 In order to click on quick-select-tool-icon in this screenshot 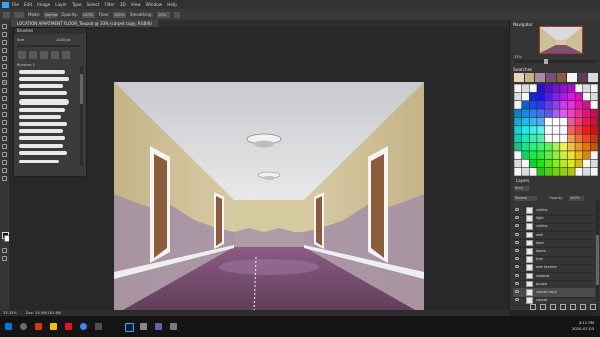, I will do `click(4, 50)`.